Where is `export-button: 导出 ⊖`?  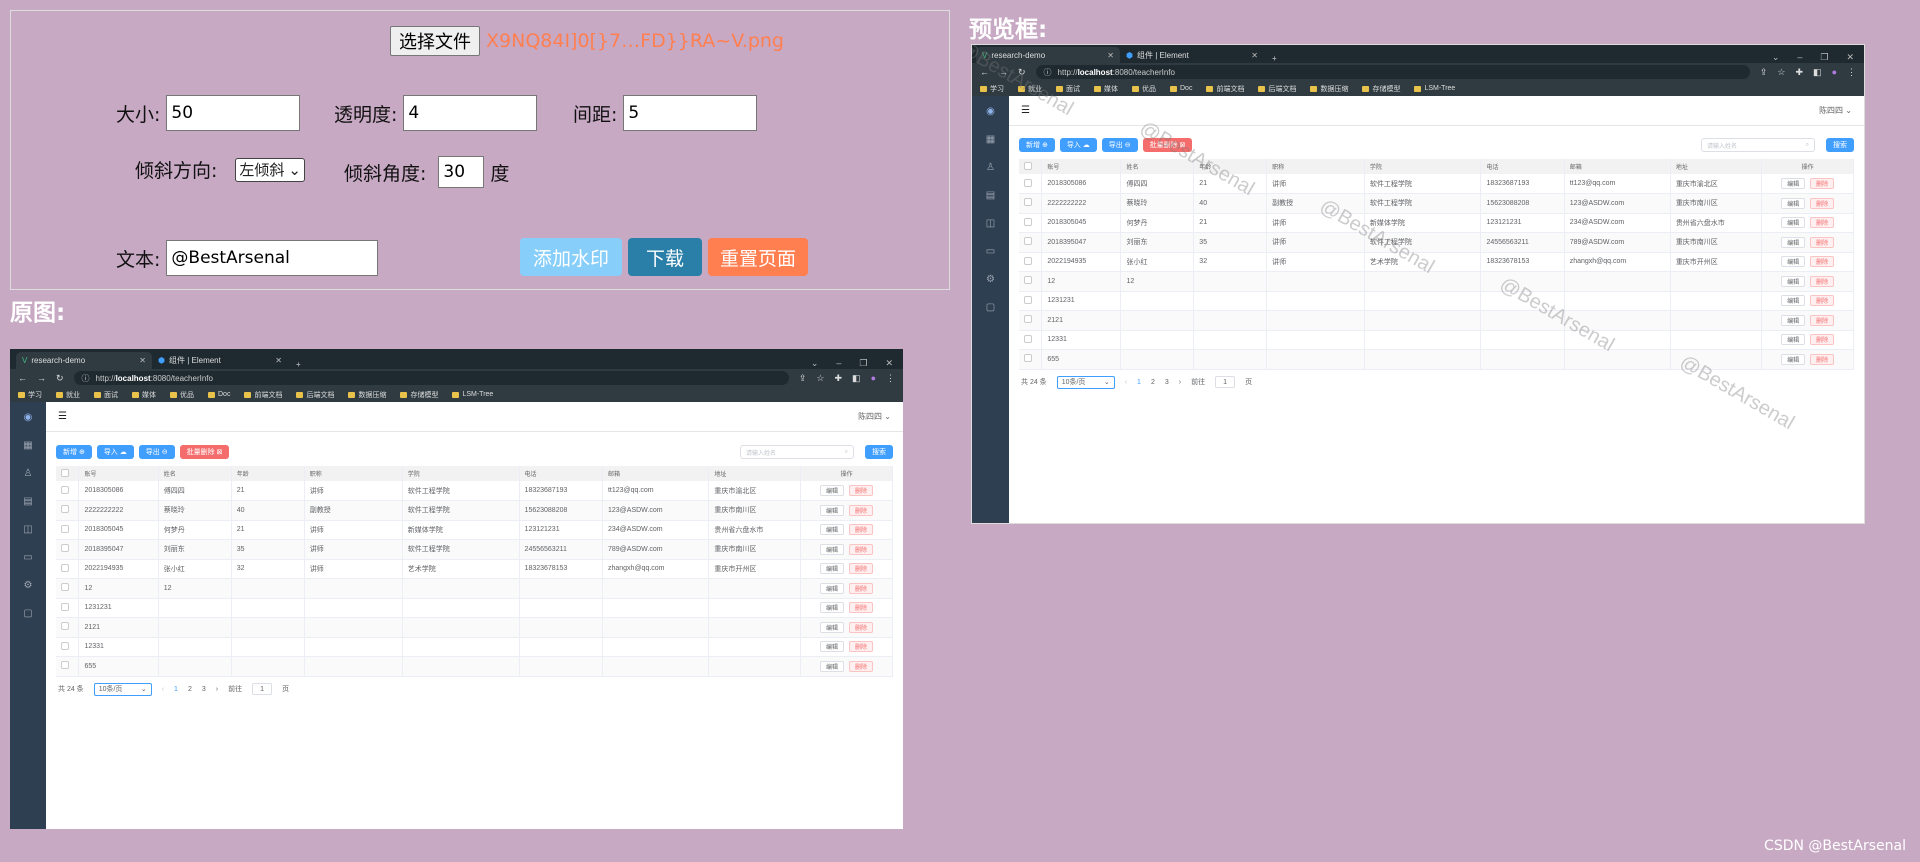 export-button: 导出 ⊖ is located at coordinates (156, 452).